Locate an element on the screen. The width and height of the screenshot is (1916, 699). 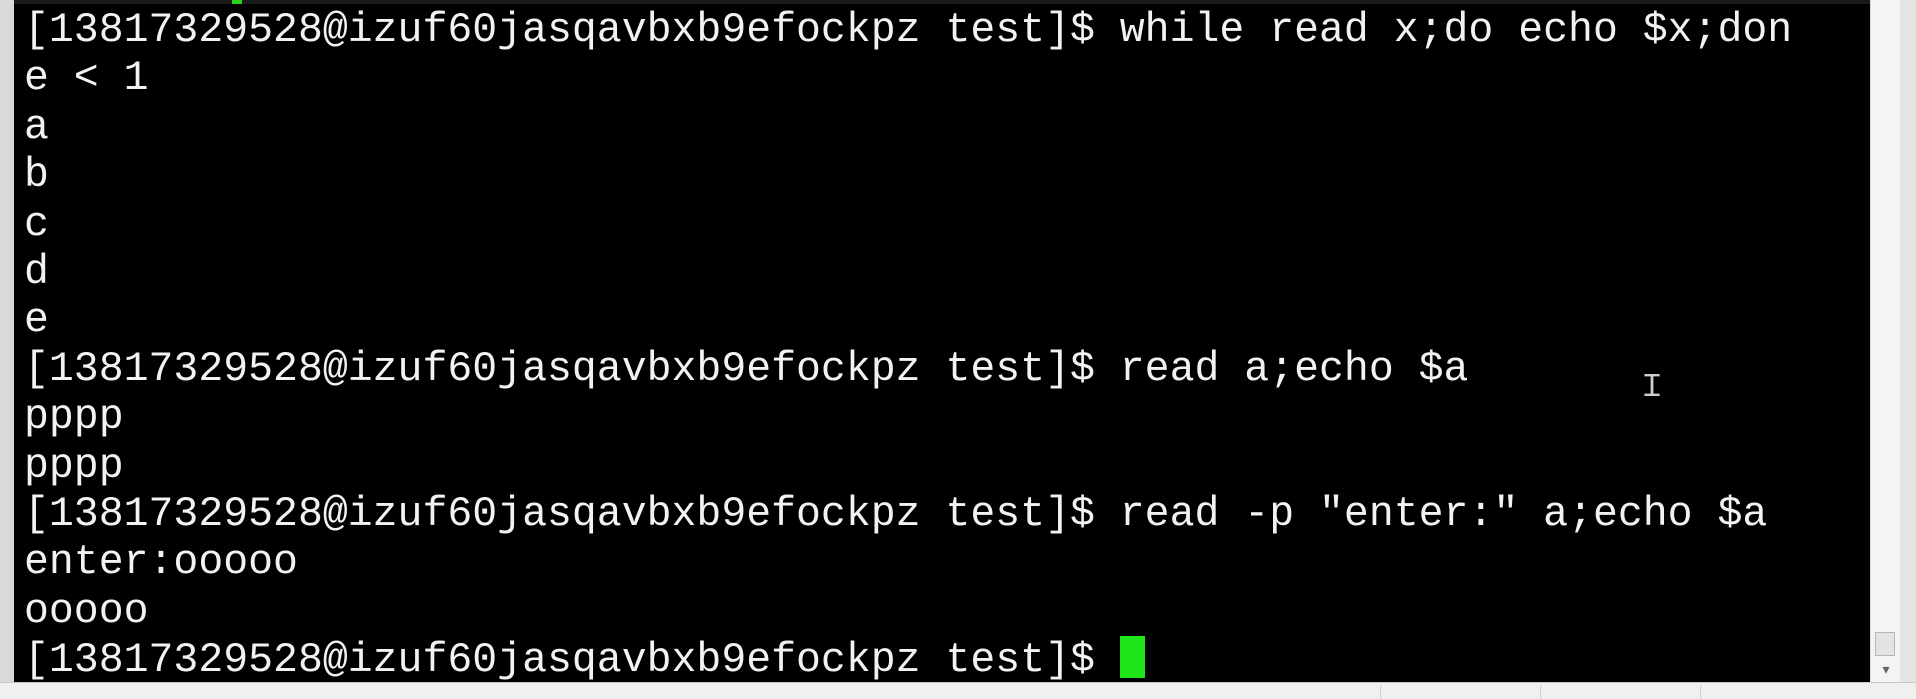
terminal-line: b is located at coordinates (36, 176).